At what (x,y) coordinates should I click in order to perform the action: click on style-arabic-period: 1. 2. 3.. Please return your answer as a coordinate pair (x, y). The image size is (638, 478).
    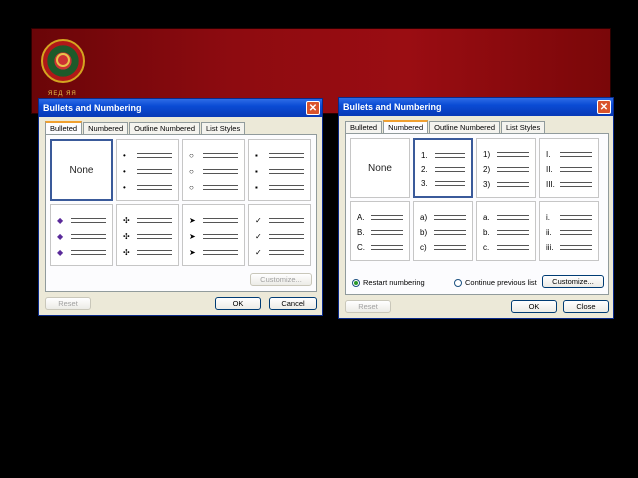
    Looking at the image, I should click on (443, 168).